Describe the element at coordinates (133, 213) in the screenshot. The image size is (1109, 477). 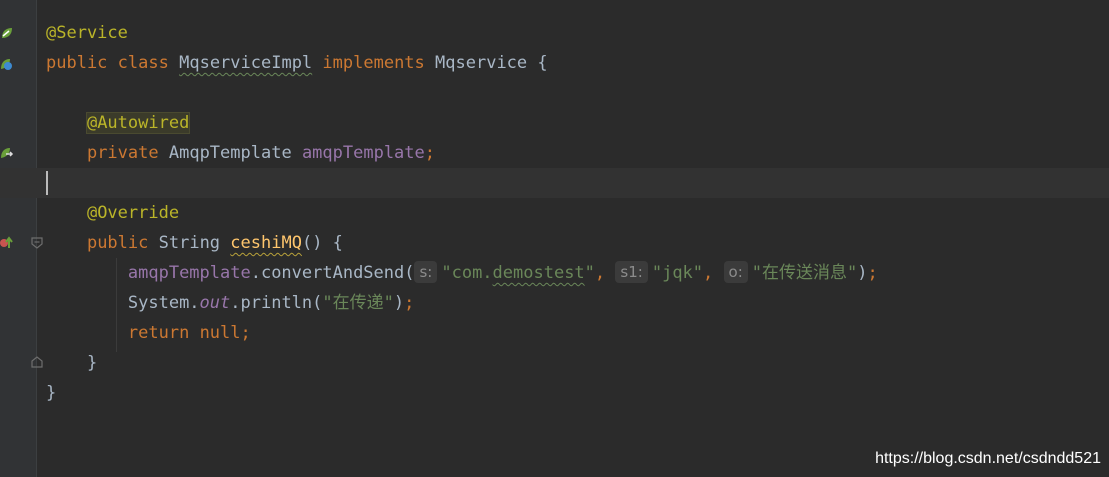
I see `annotation: @Override` at that location.